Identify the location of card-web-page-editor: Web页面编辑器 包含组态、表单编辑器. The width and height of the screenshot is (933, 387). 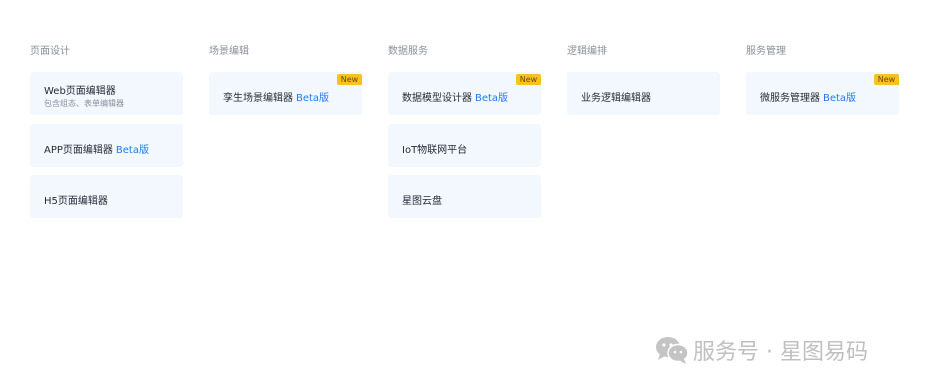
(106, 93).